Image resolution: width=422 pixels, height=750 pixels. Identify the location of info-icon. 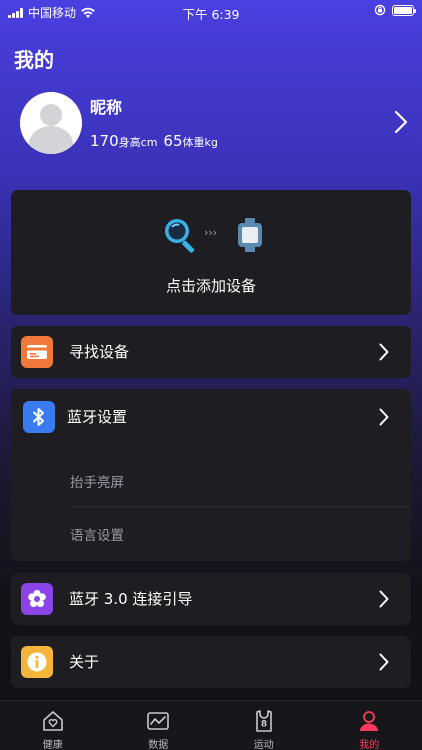
(37, 662).